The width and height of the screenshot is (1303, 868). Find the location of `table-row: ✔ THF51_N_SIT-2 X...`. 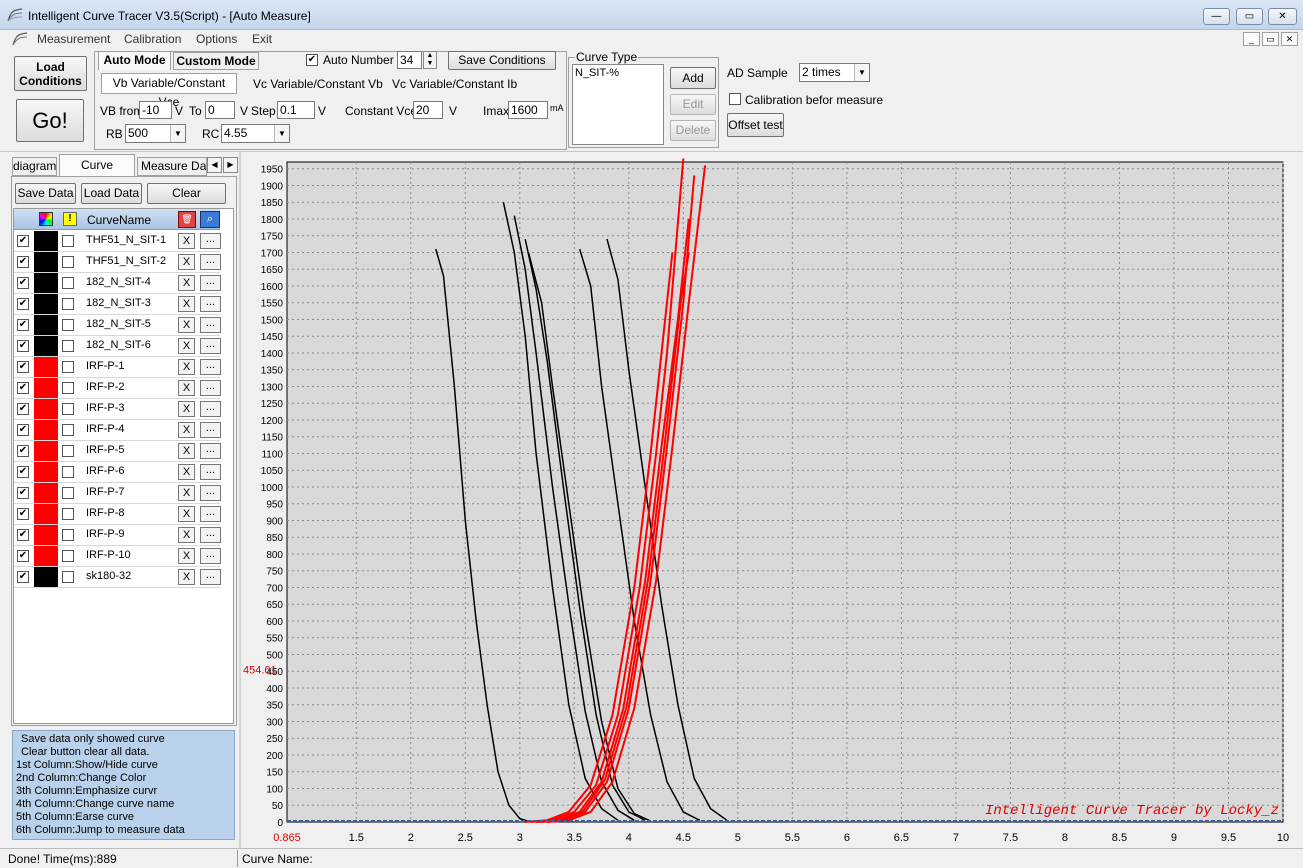

table-row: ✔ THF51_N_SIT-2 X... is located at coordinates (117, 262).